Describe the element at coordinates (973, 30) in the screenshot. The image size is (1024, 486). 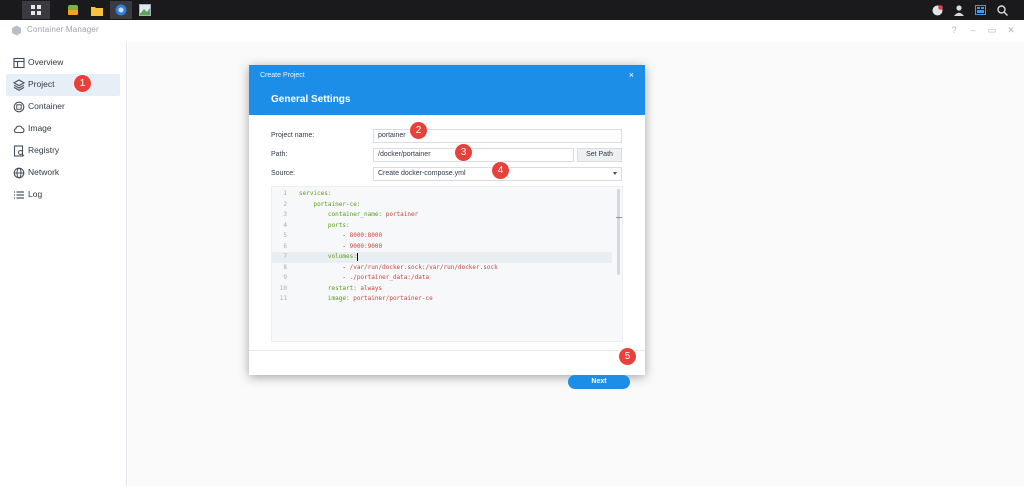
I see `minimize-button: –` at that location.